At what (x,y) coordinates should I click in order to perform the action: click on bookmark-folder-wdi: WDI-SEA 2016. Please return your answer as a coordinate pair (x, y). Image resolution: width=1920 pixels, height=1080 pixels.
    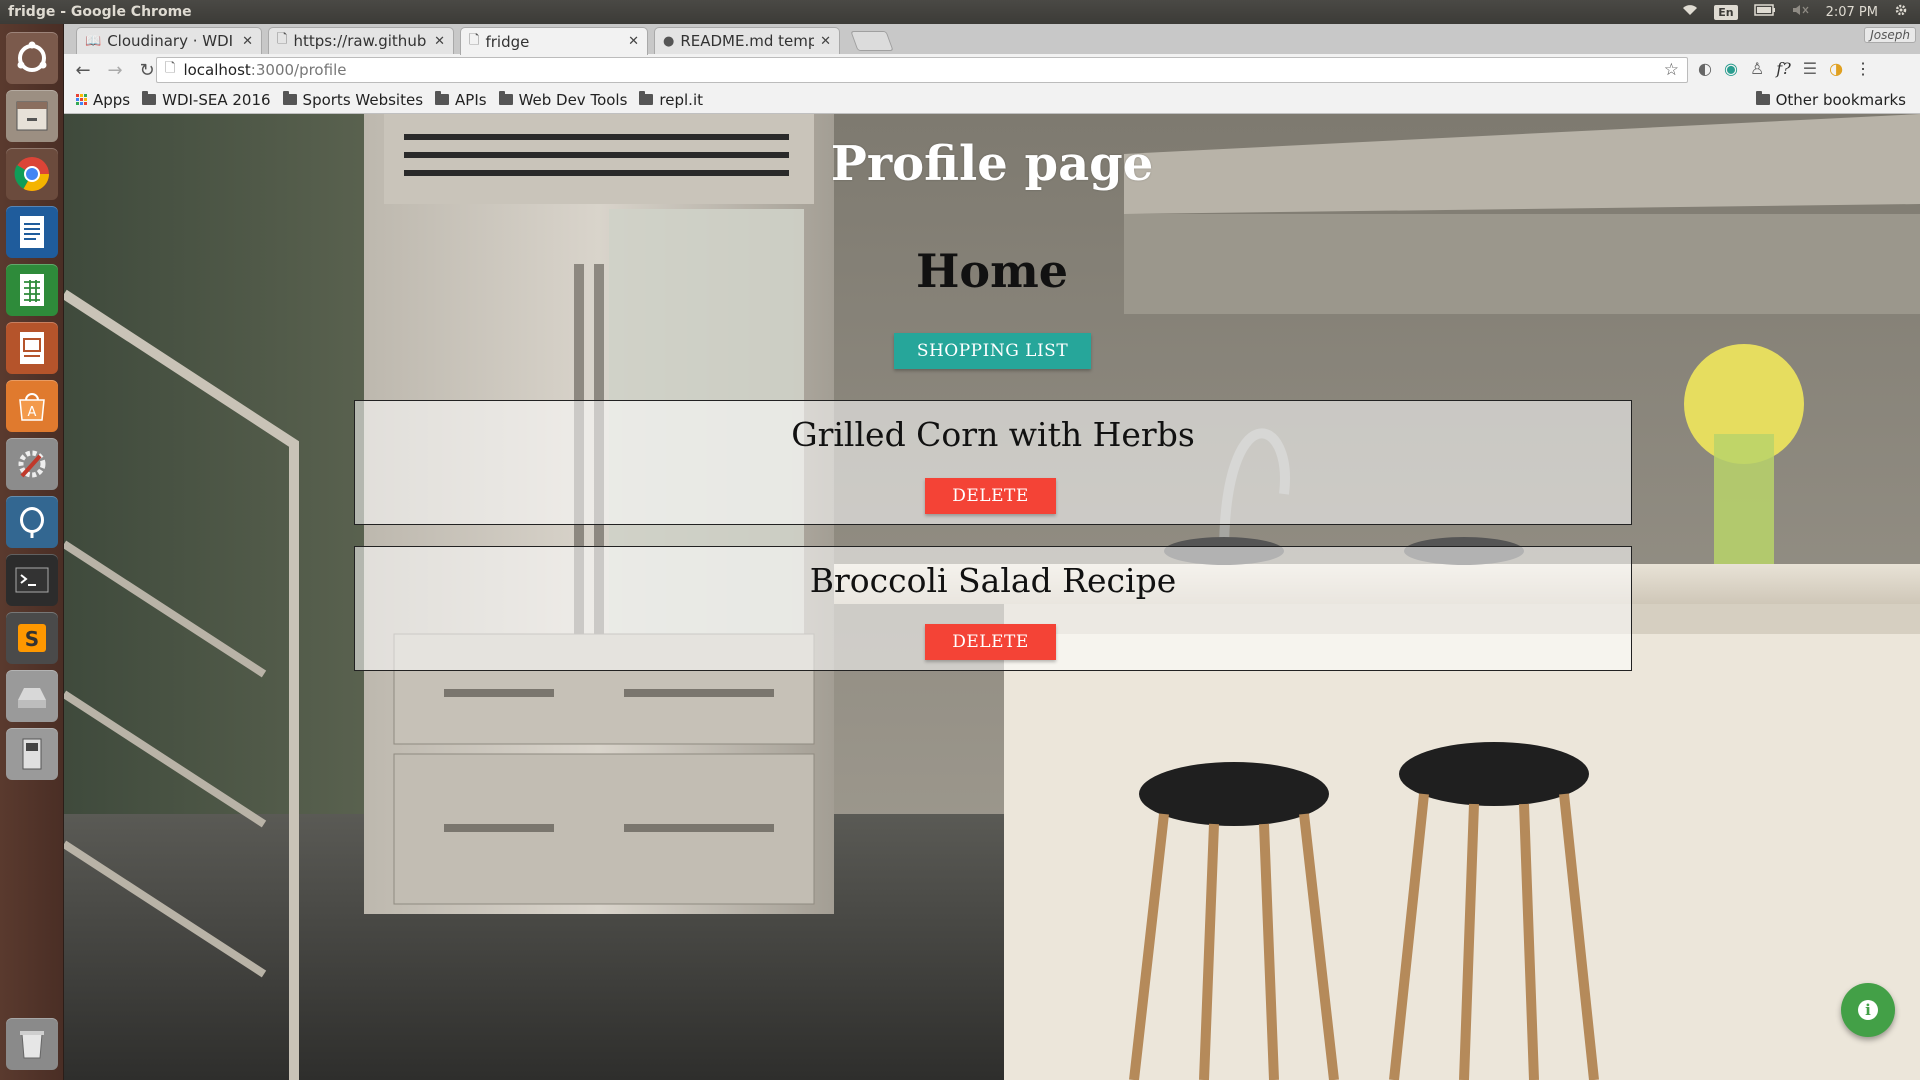
    Looking at the image, I should click on (206, 99).